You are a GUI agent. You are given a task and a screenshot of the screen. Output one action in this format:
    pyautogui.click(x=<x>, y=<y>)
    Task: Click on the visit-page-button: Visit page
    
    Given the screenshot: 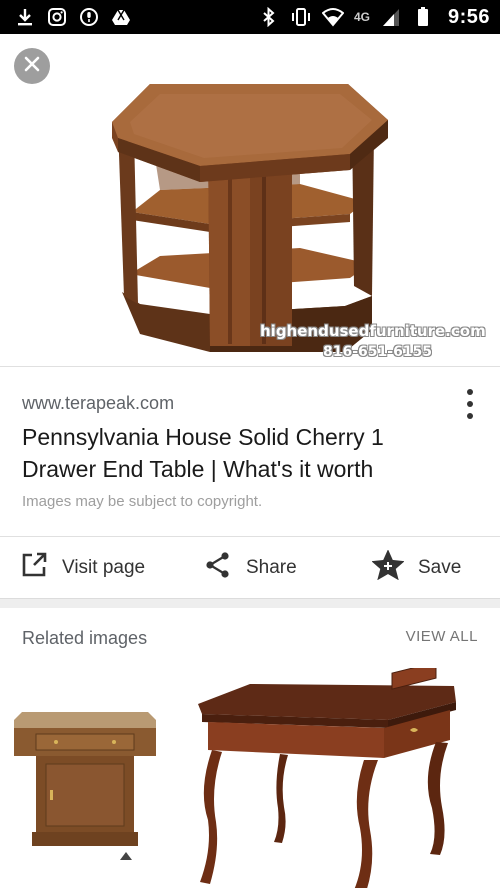 What is the action you would take?
    pyautogui.click(x=82, y=567)
    